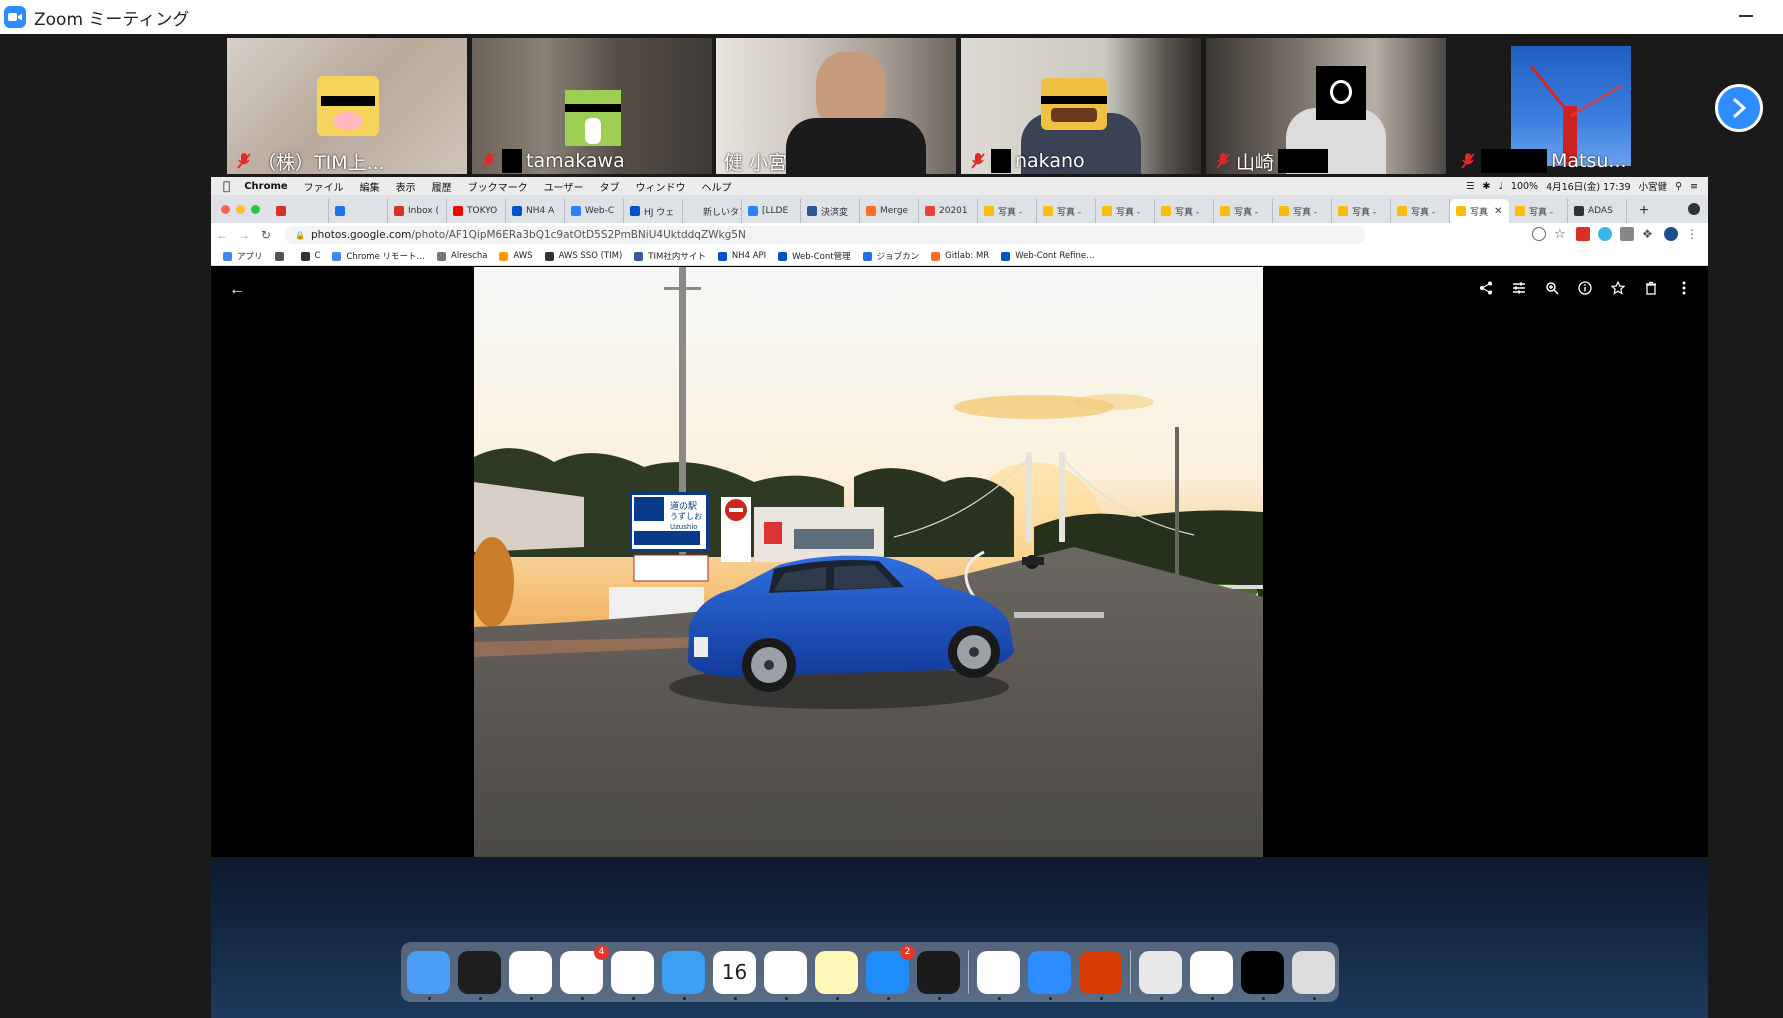  What do you see at coordinates (948, 211) in the screenshot?
I see `browser-tab: 20201` at bounding box center [948, 211].